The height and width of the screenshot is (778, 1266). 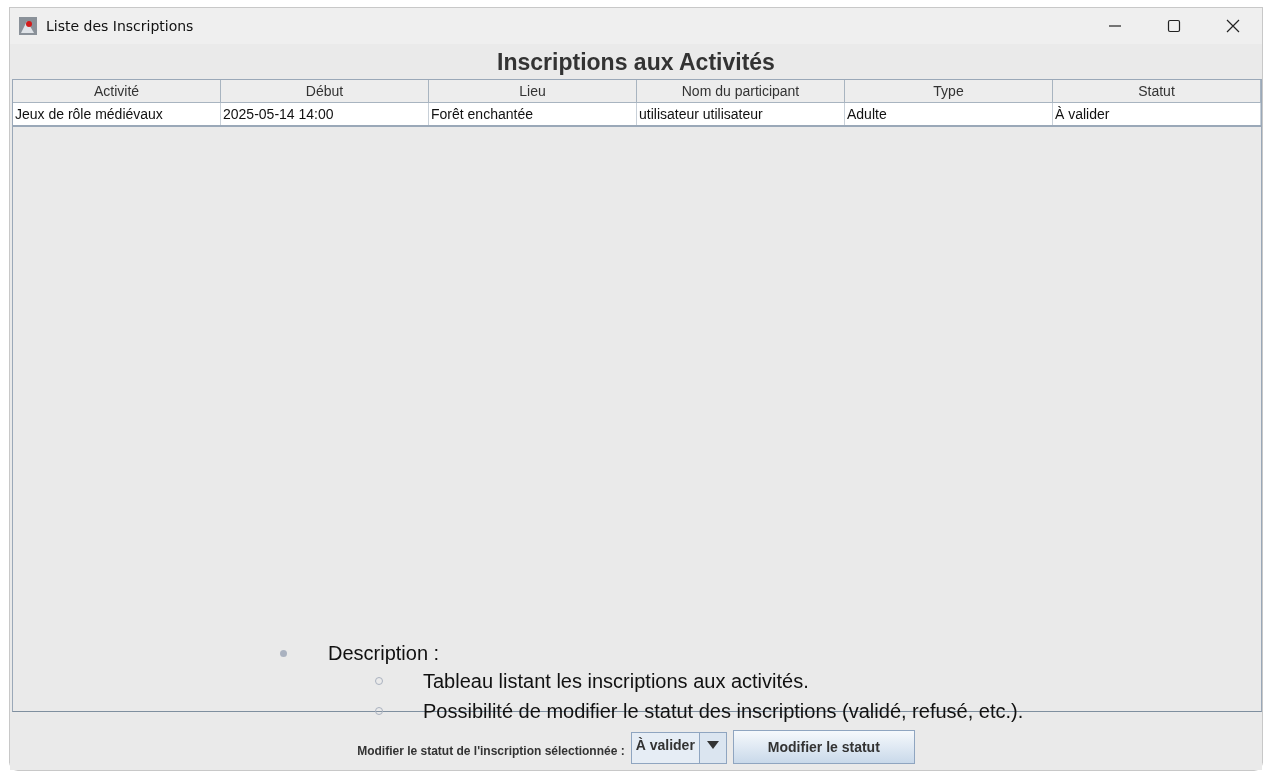 What do you see at coordinates (1174, 26) in the screenshot?
I see `maximize-icon` at bounding box center [1174, 26].